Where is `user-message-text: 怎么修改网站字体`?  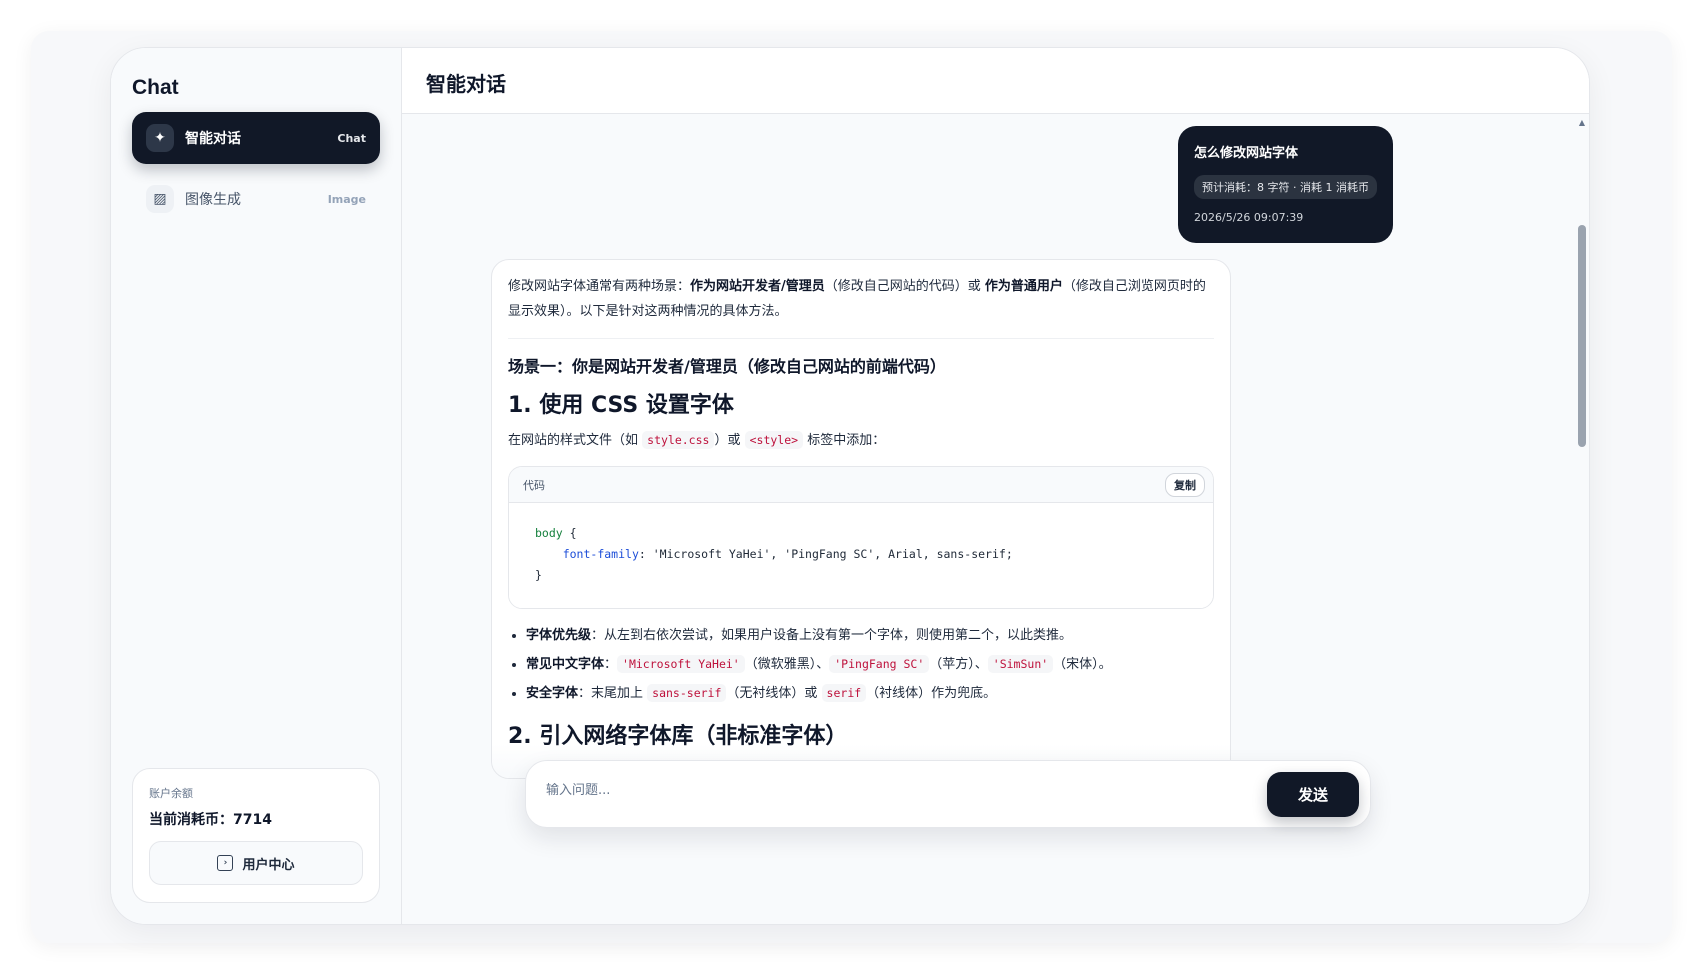
user-message-text: 怎么修改网站字体 is located at coordinates (1246, 153).